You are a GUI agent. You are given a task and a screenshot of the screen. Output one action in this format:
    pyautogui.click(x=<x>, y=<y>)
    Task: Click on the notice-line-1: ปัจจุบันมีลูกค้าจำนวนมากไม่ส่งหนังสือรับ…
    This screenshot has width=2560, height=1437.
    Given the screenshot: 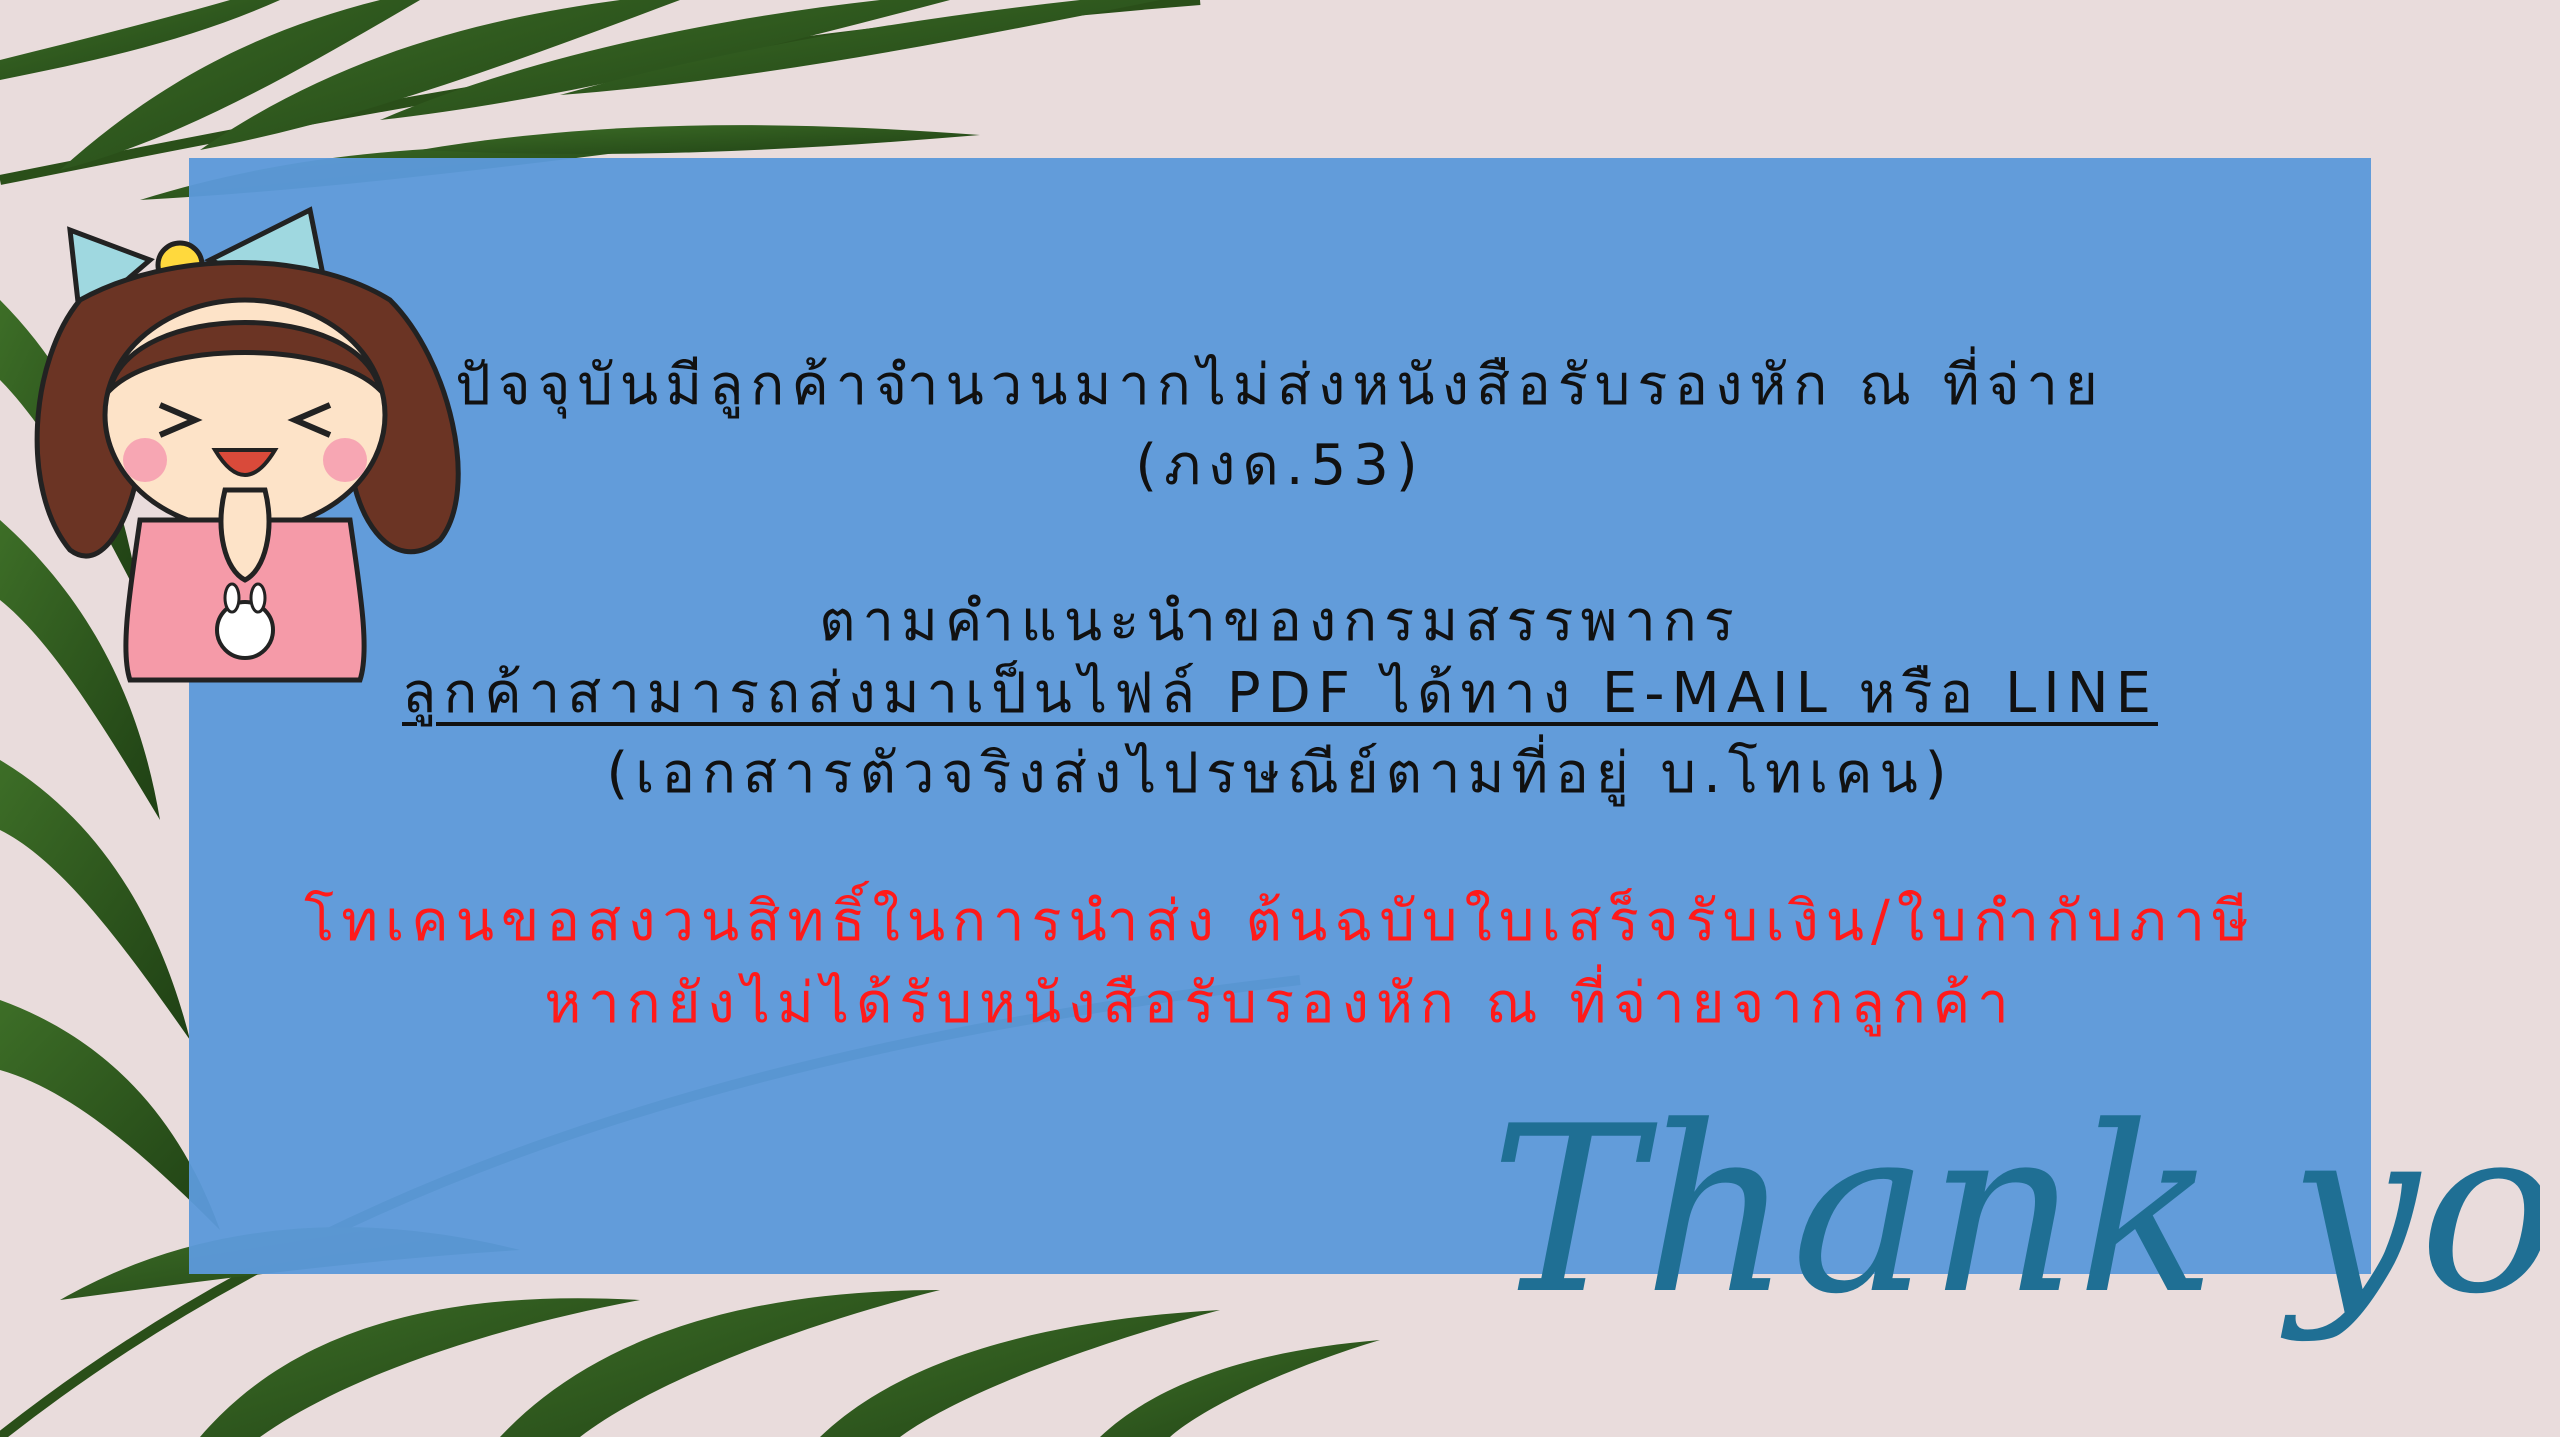 What is the action you would take?
    pyautogui.click(x=1280, y=385)
    